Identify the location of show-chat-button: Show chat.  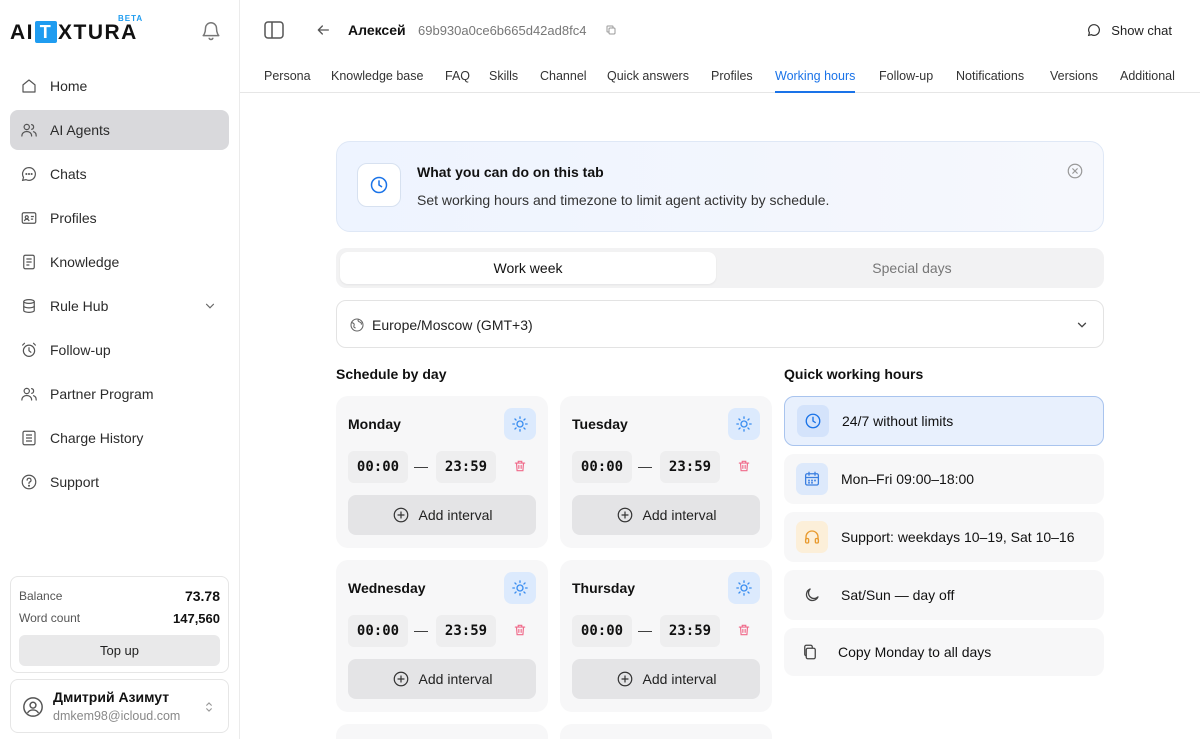
(1129, 30).